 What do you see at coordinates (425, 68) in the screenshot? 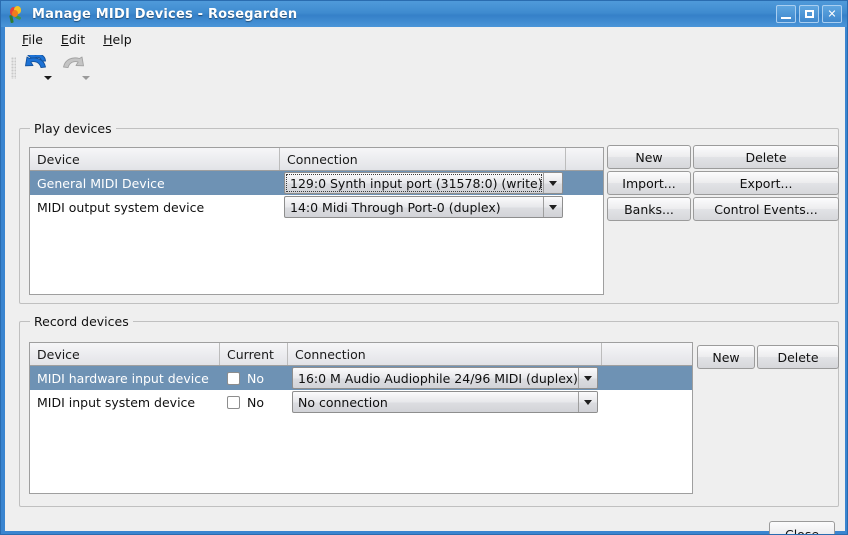
I see `toolbar` at bounding box center [425, 68].